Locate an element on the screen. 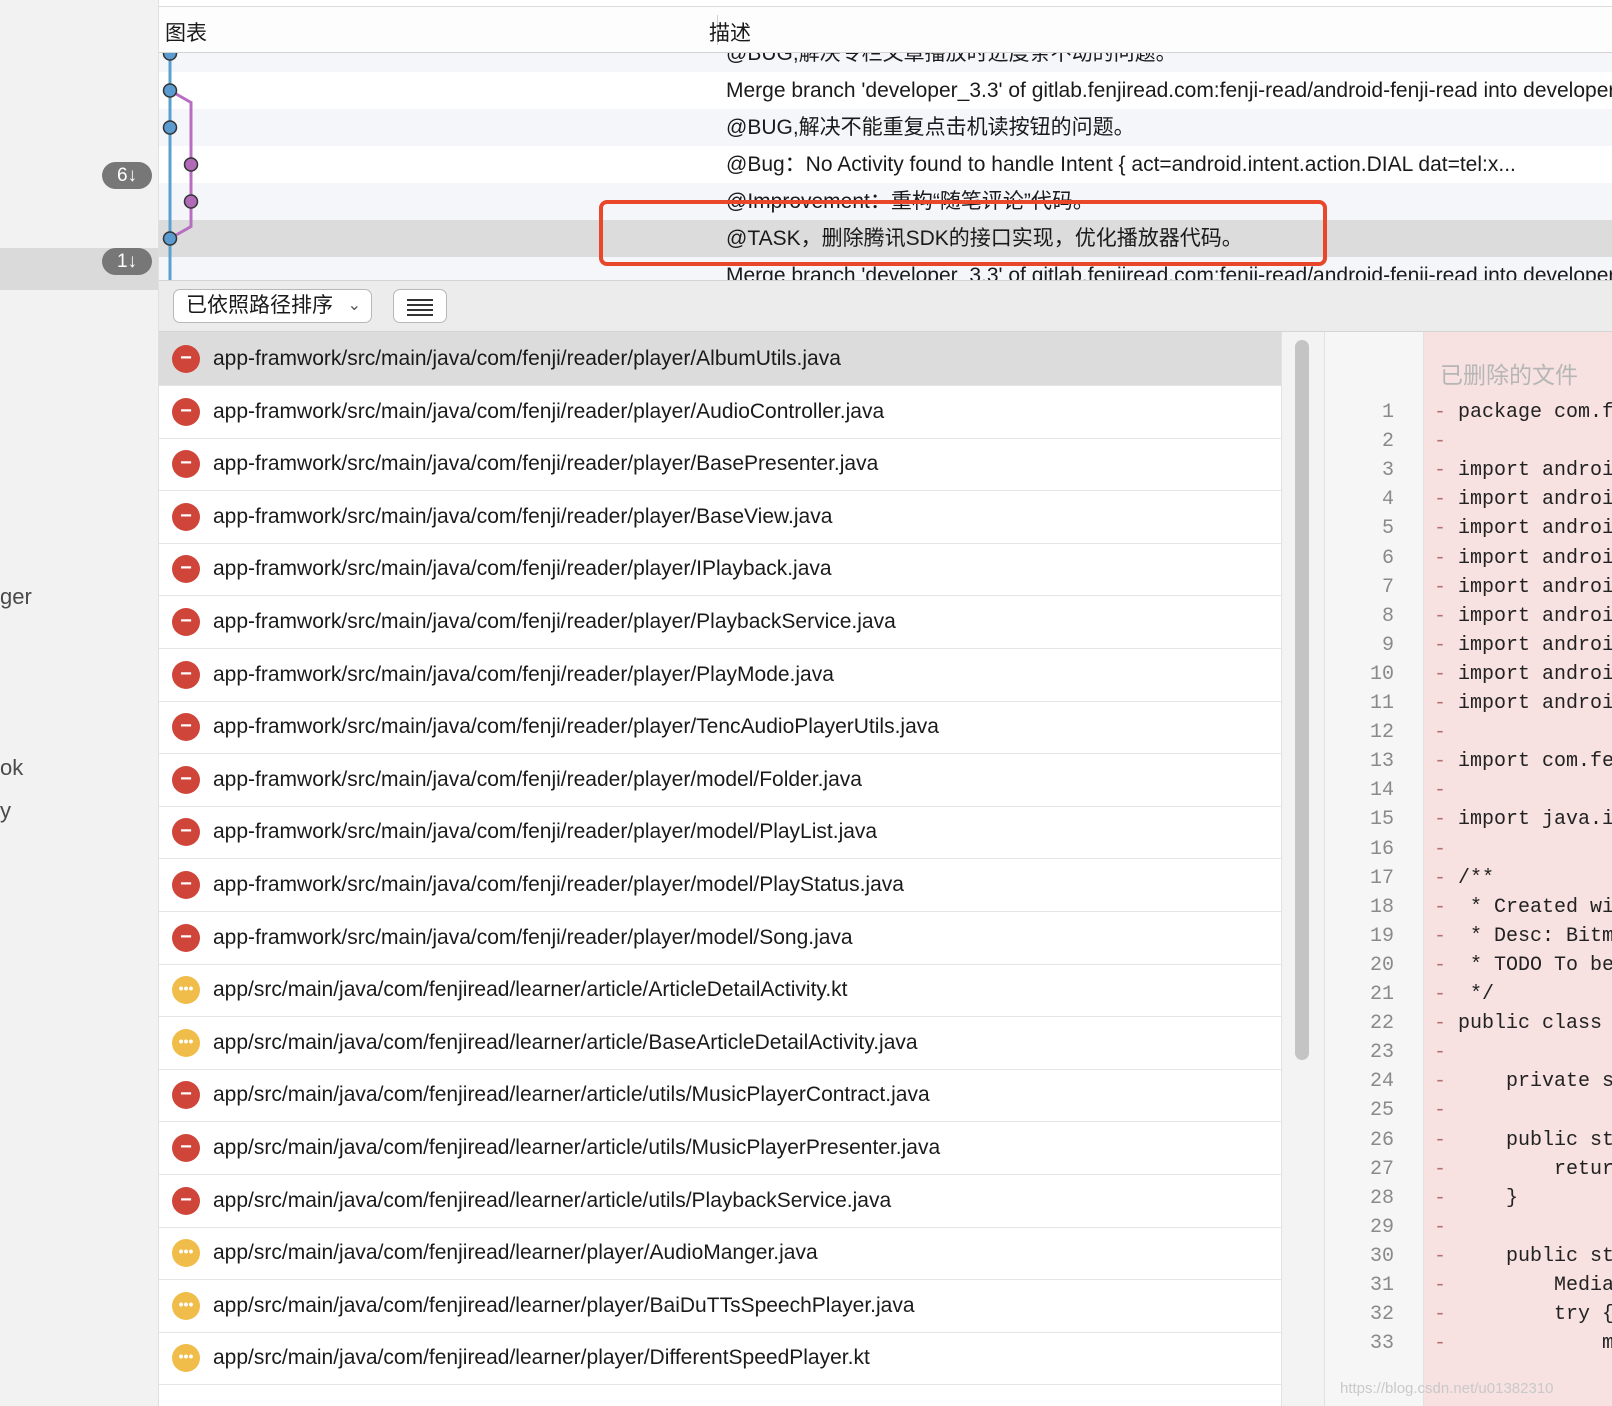 The height and width of the screenshot is (1406, 1612). line-number: 6 is located at coordinates (1387, 558).